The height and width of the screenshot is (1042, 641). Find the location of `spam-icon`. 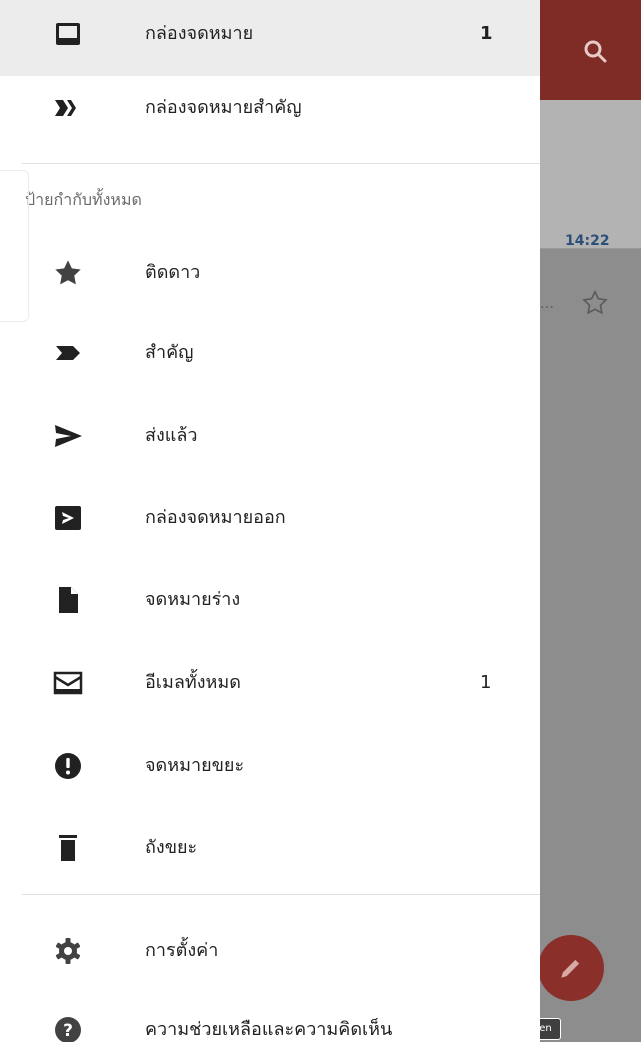

spam-icon is located at coordinates (68, 766).